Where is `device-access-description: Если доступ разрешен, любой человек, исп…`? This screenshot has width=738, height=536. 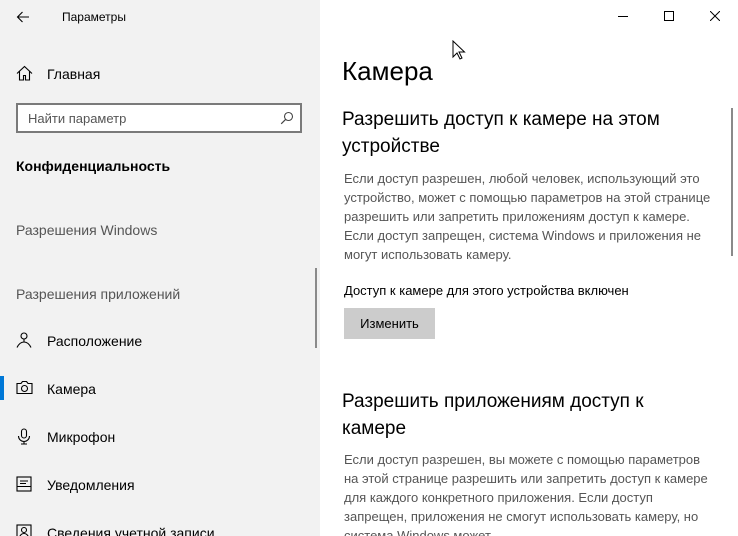 device-access-description: Если доступ разрешен, любой человек, исп… is located at coordinates (527, 216).